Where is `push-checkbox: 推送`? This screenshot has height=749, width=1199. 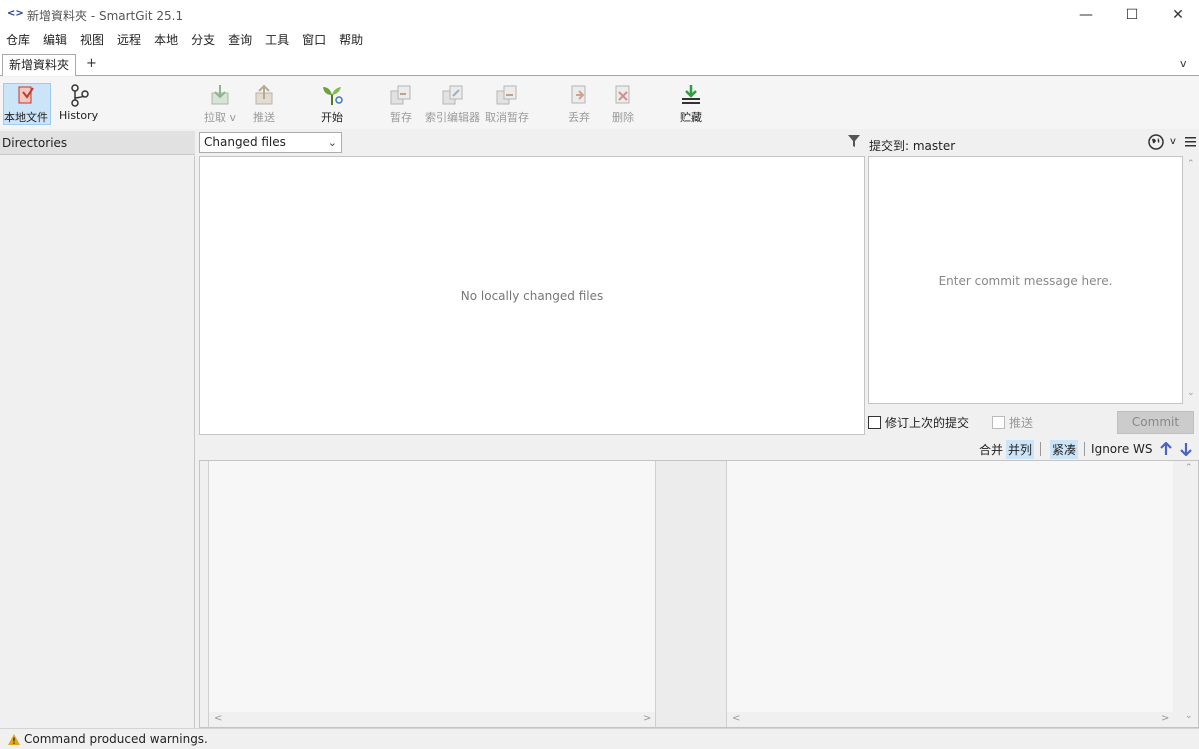
push-checkbox: 推送 is located at coordinates (1012, 422).